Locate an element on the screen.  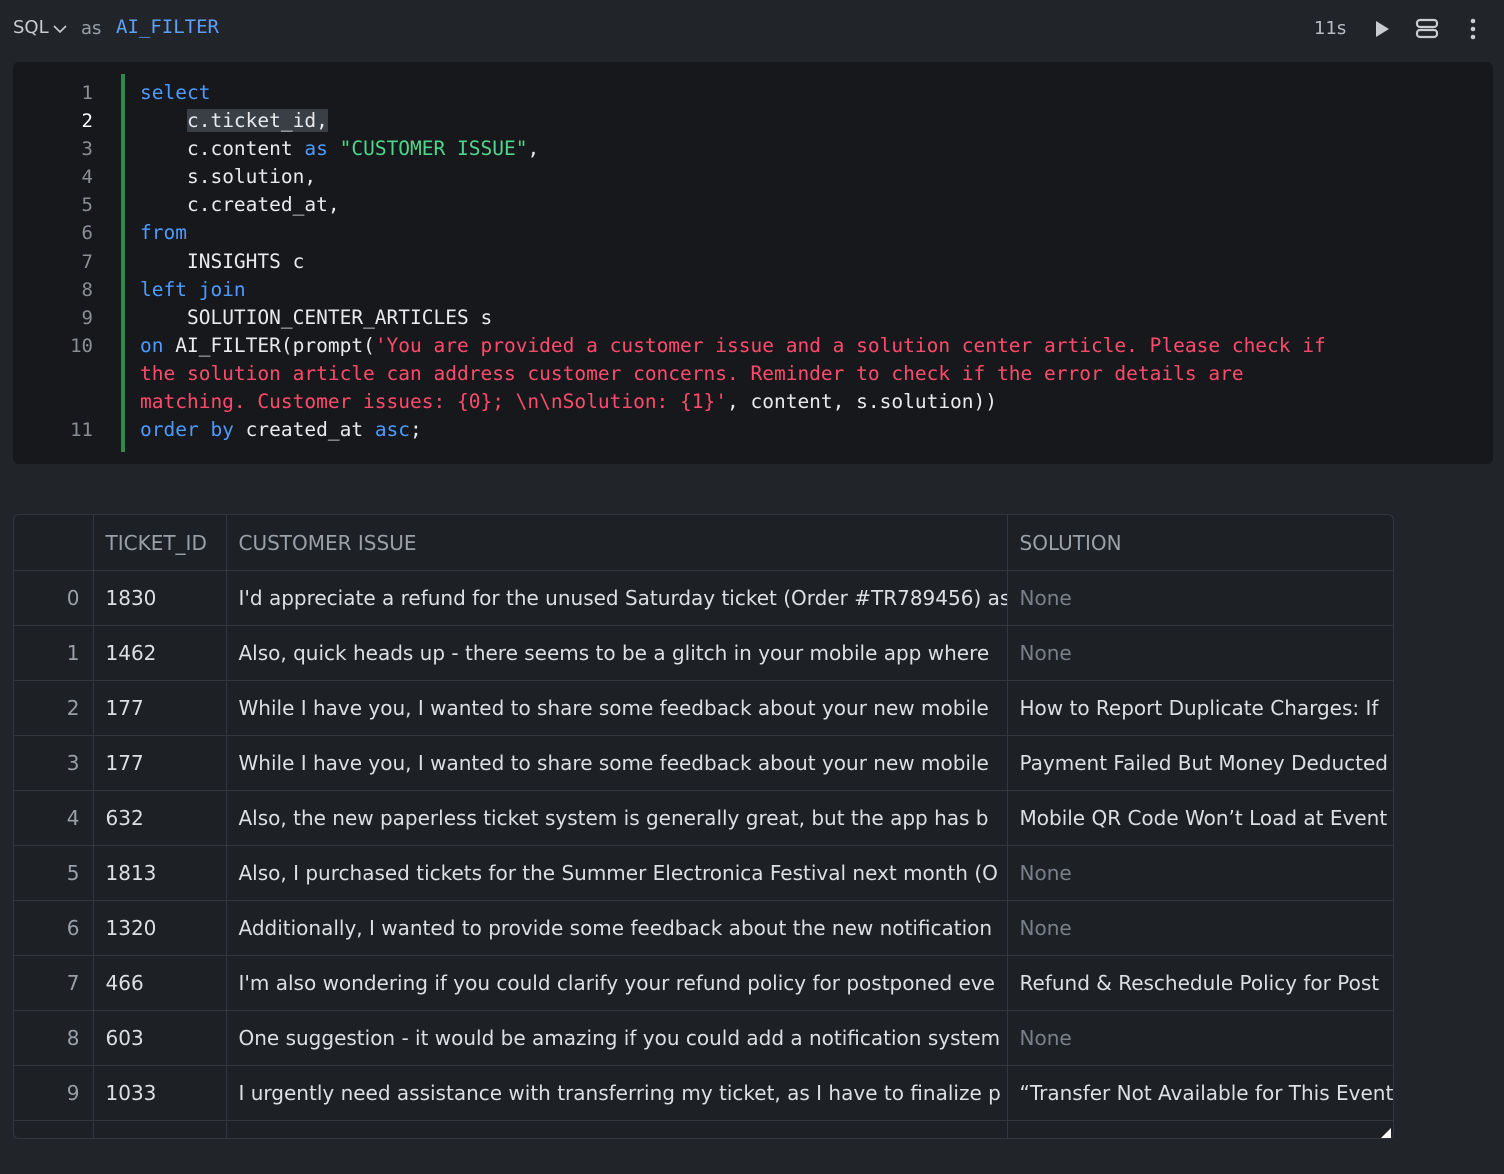
database-button is located at coordinates (1427, 29).